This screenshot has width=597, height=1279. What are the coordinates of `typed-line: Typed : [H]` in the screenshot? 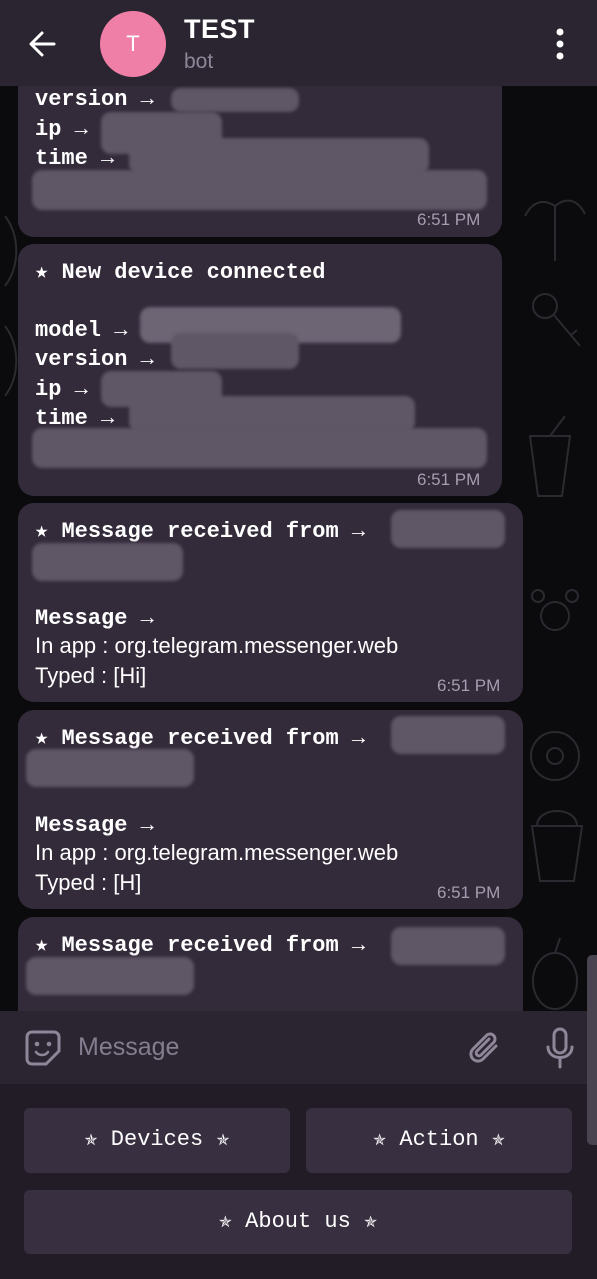 It's located at (88, 882).